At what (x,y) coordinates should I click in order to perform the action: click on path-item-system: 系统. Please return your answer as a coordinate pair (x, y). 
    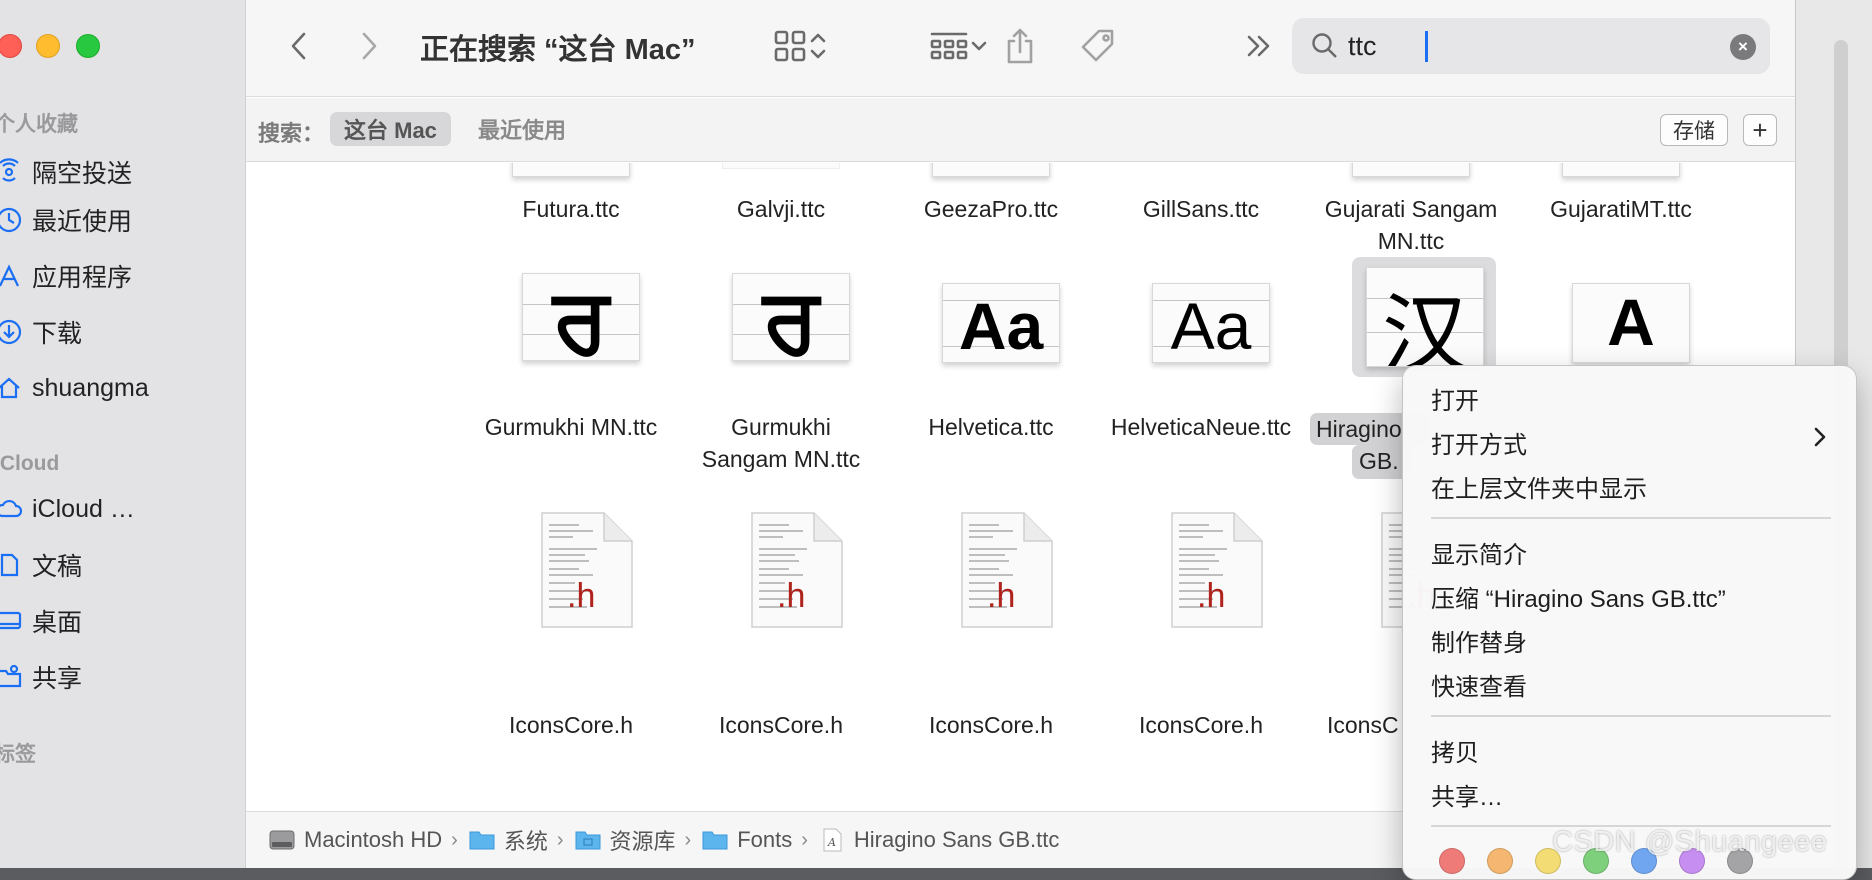
    Looking at the image, I should click on (508, 840).